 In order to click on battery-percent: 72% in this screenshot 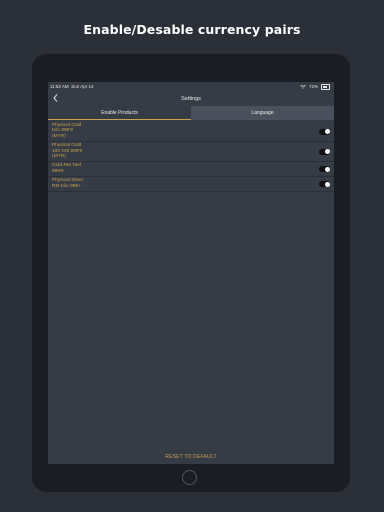, I will do `click(313, 87)`.